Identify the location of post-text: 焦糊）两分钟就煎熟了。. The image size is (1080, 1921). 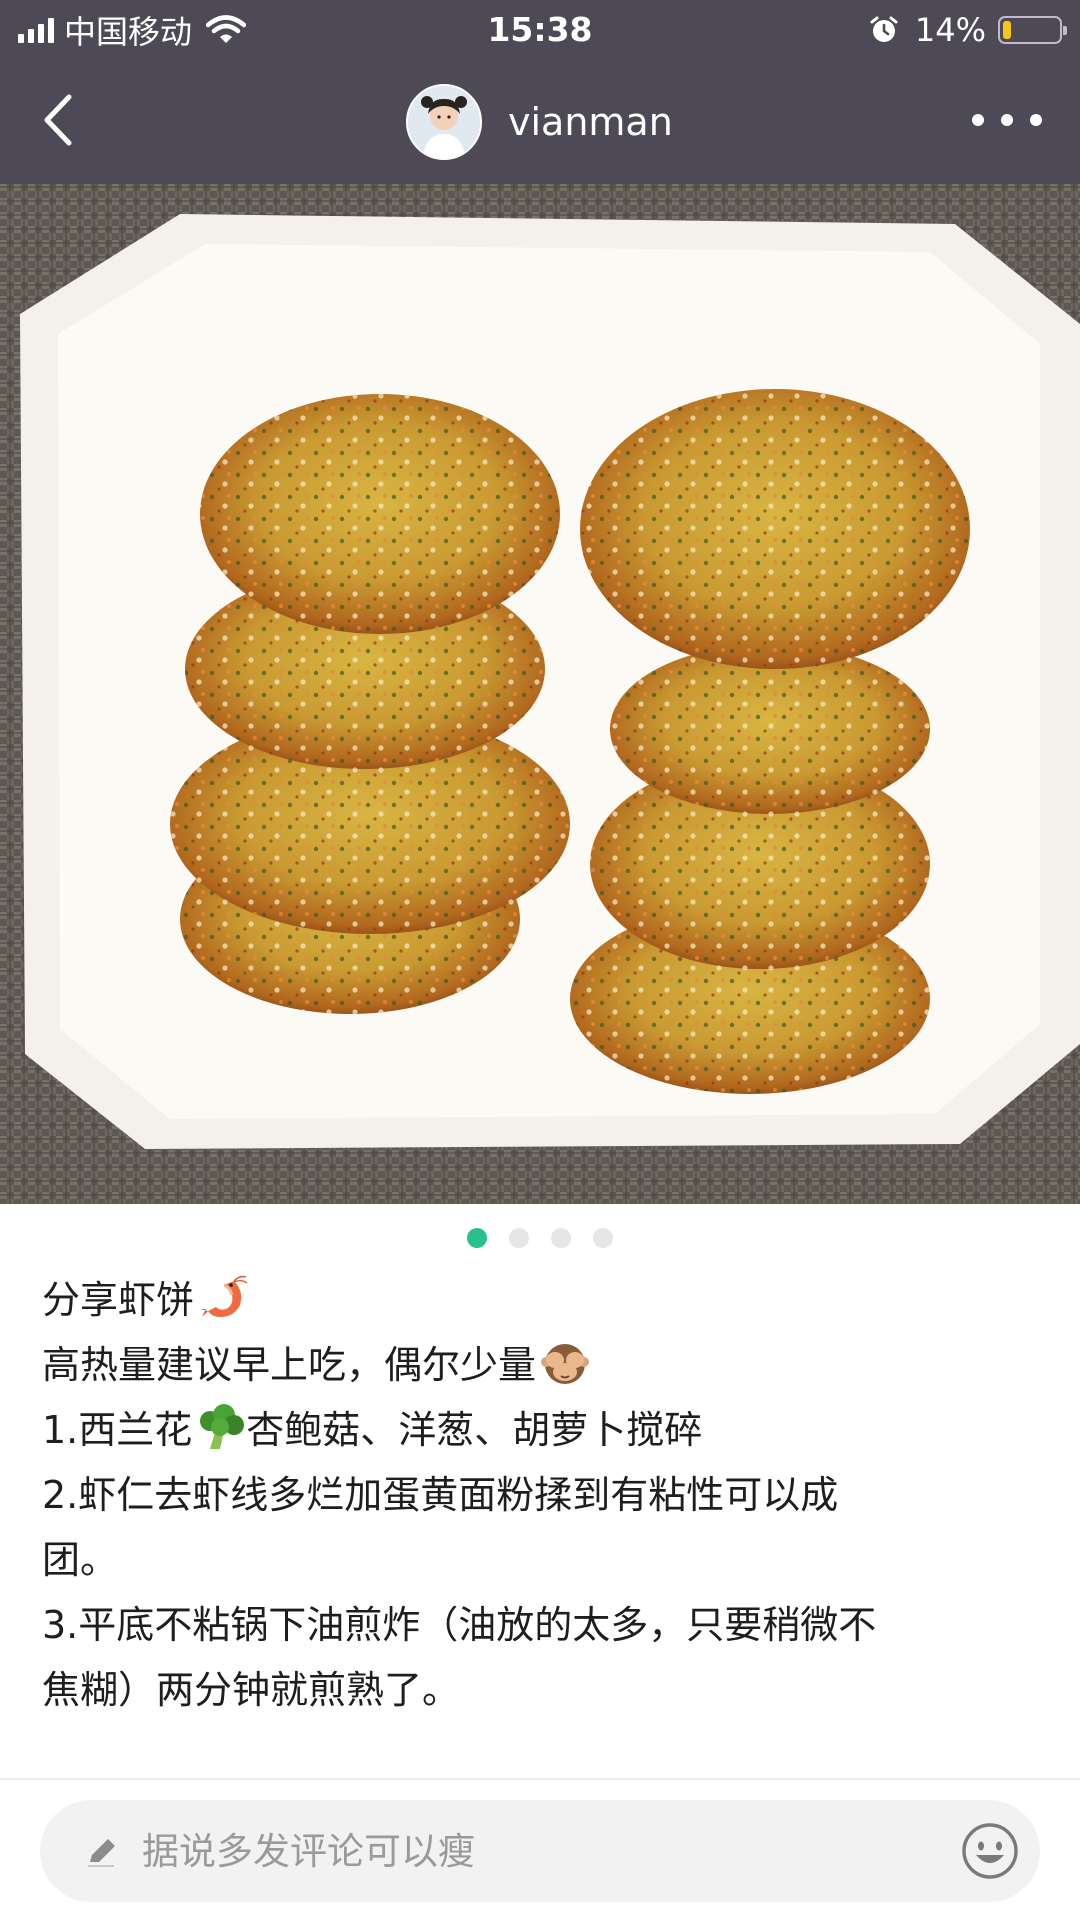
(251, 1690).